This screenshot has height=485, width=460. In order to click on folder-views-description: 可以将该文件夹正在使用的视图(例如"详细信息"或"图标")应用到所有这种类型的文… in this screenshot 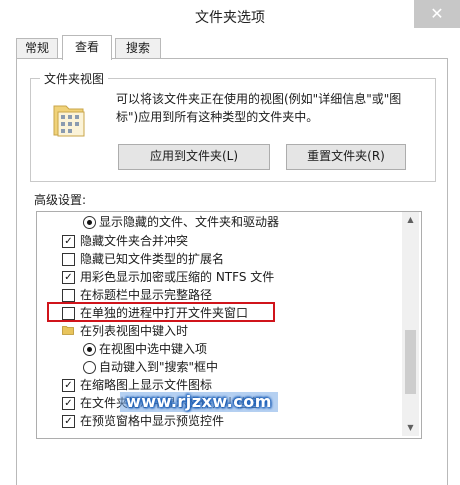, I will do `click(259, 108)`.